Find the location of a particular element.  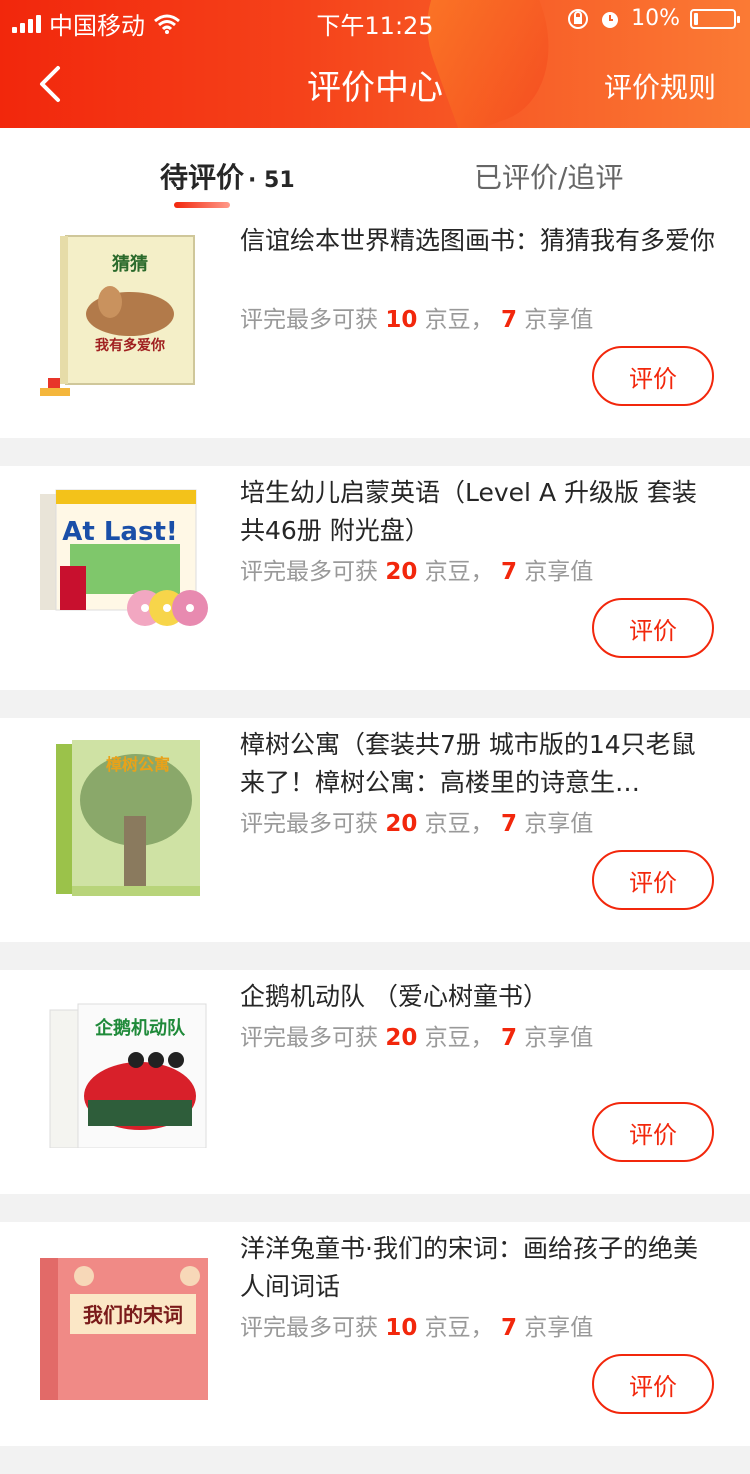

tab-bar: 待评价 · 51 已评价/追评 is located at coordinates (375, 171).